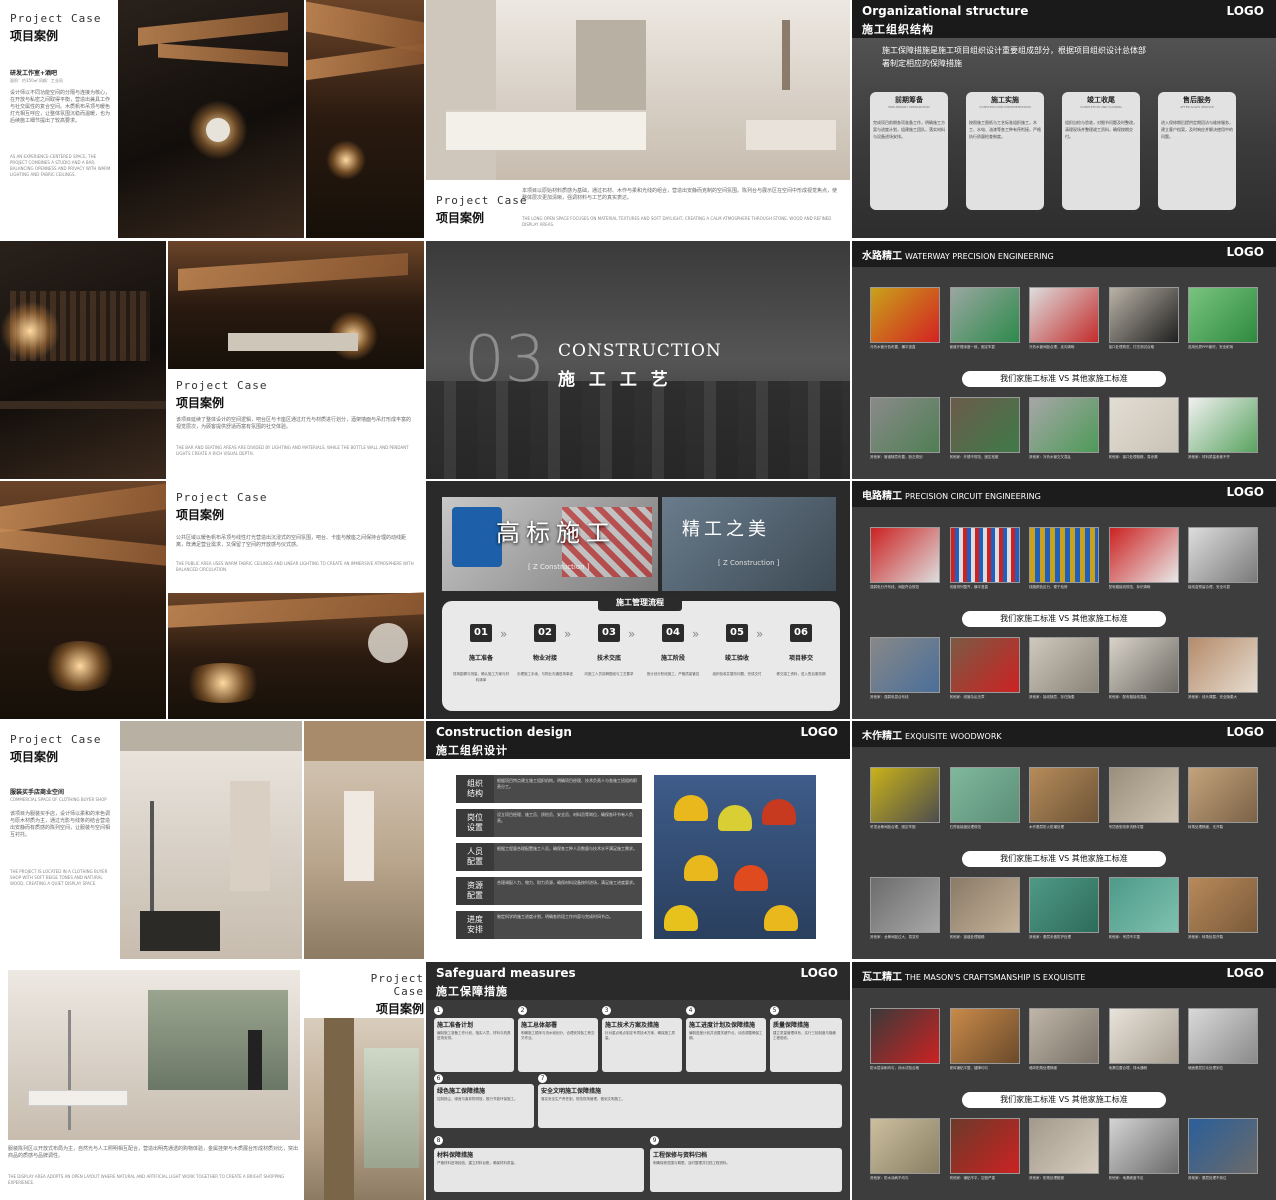  What do you see at coordinates (973, 496) in the screenshot?
I see `header-title-en: PRECISION CIRCUIT ENGINEERING` at bounding box center [973, 496].